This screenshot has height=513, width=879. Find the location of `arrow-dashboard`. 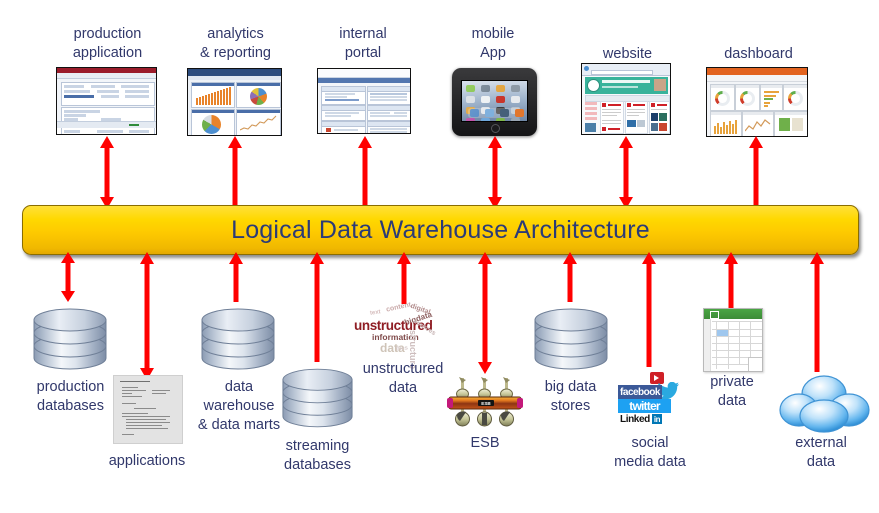

arrow-dashboard is located at coordinates (756, 172).